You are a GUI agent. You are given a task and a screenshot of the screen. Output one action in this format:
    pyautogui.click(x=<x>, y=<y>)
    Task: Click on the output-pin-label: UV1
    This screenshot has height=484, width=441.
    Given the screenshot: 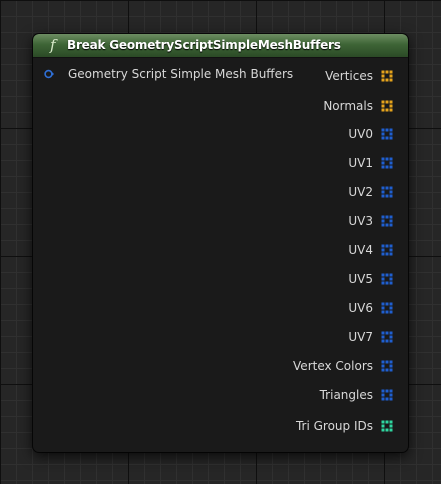 What is the action you would take?
    pyautogui.click(x=360, y=163)
    